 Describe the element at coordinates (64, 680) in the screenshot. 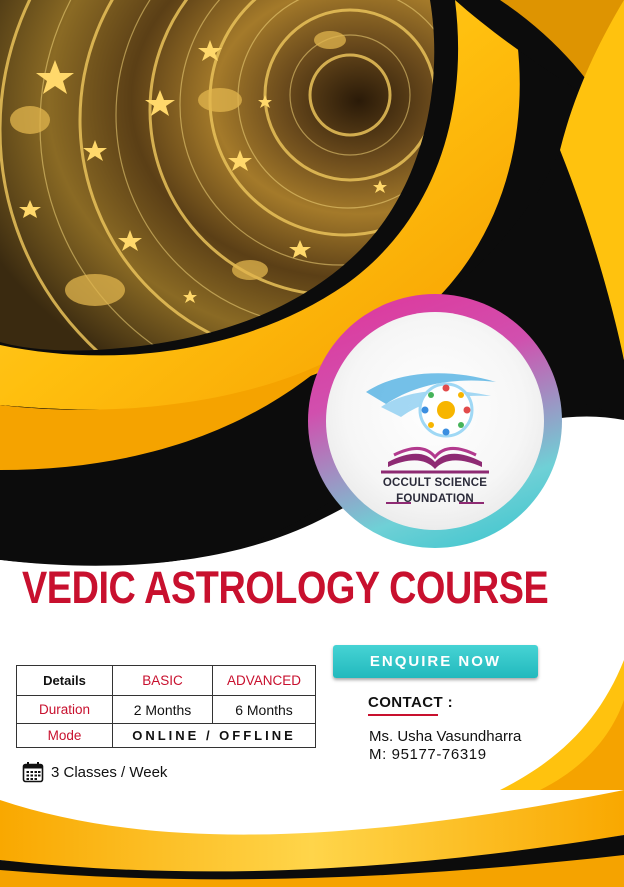

I see `header-details: Details` at that location.